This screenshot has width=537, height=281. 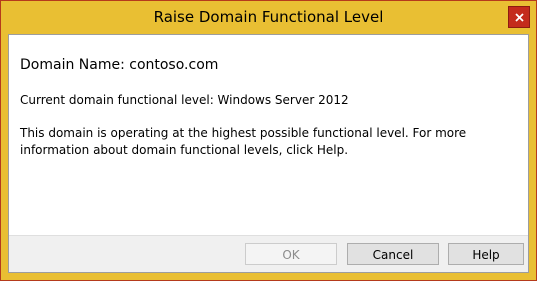 I want to click on button-bar: OK Cancel Help, so click(x=268, y=253).